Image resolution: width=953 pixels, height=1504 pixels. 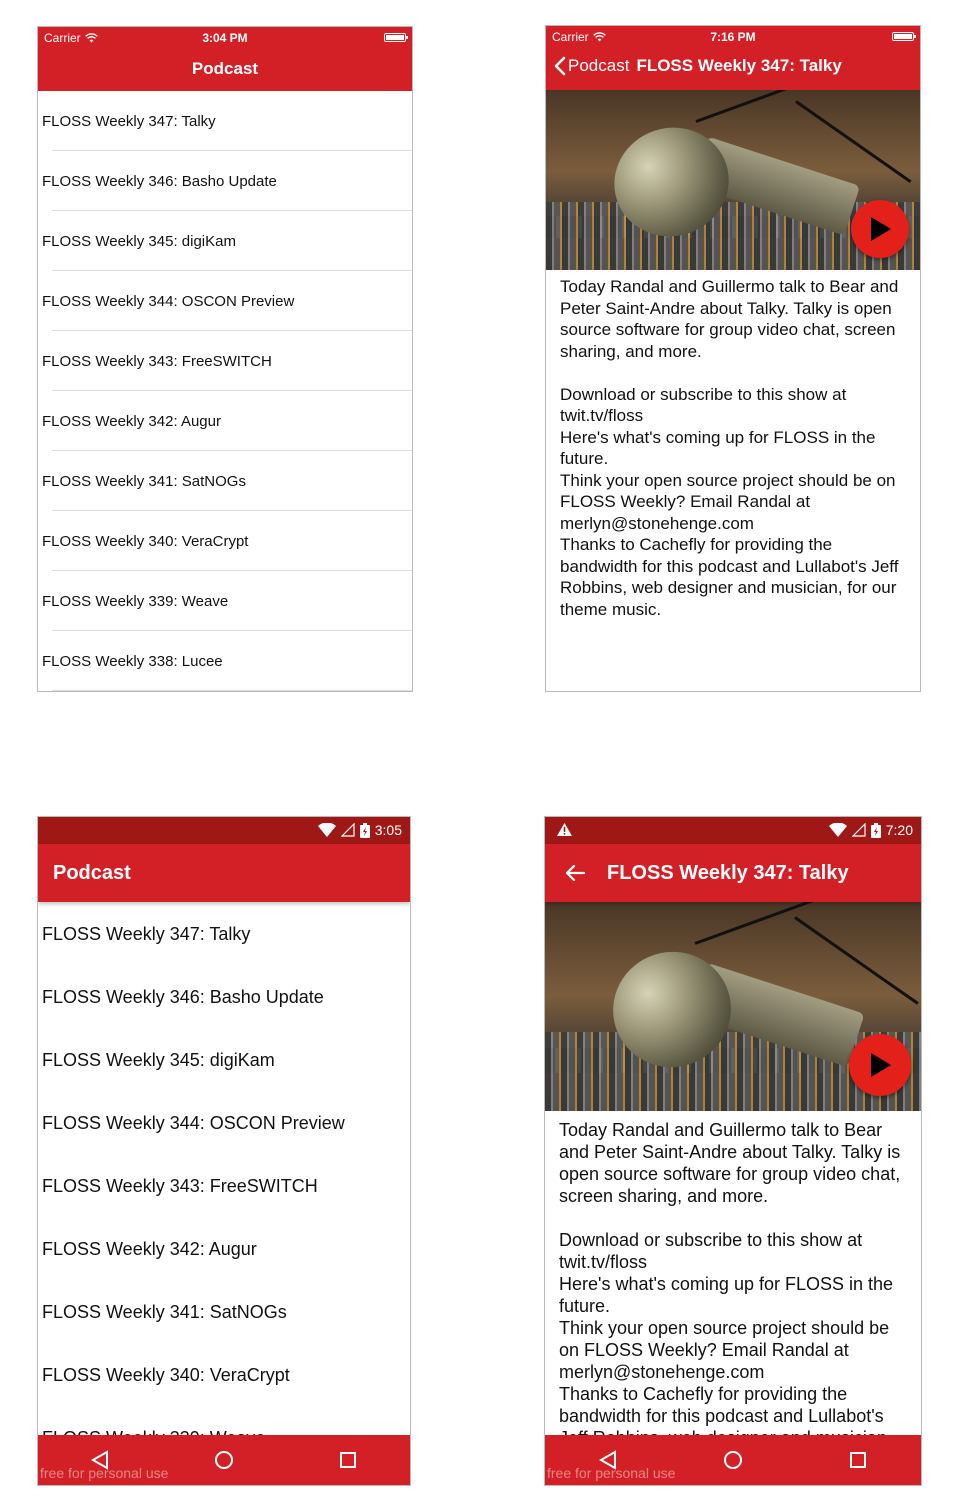 I want to click on status-time: 7:16 PM, so click(x=733, y=37).